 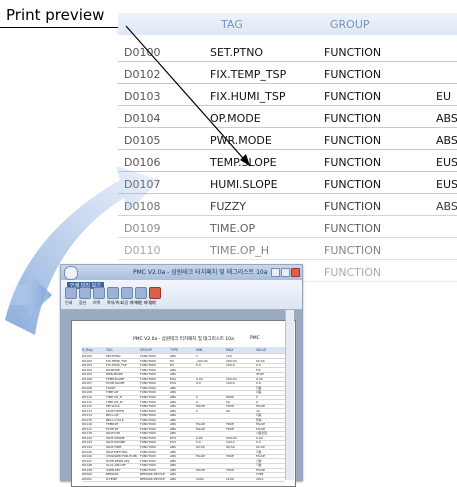 I want to click on preview-cell: D0201, so click(x=87, y=478).